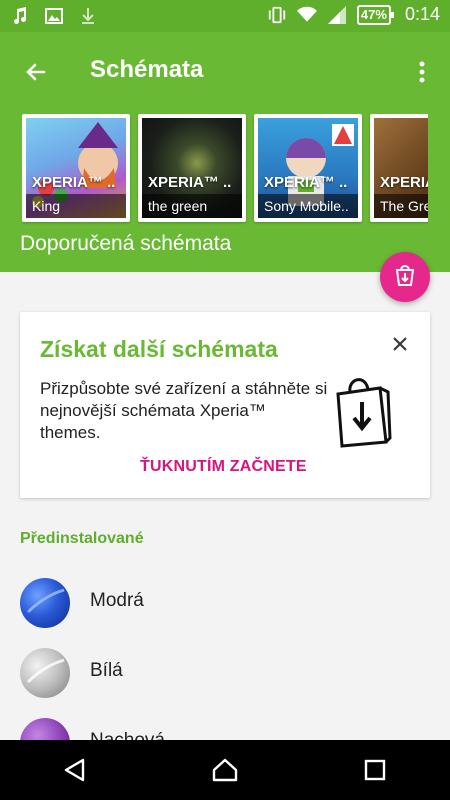 Image resolution: width=450 pixels, height=800 pixels. I want to click on music-icon, so click(20, 16).